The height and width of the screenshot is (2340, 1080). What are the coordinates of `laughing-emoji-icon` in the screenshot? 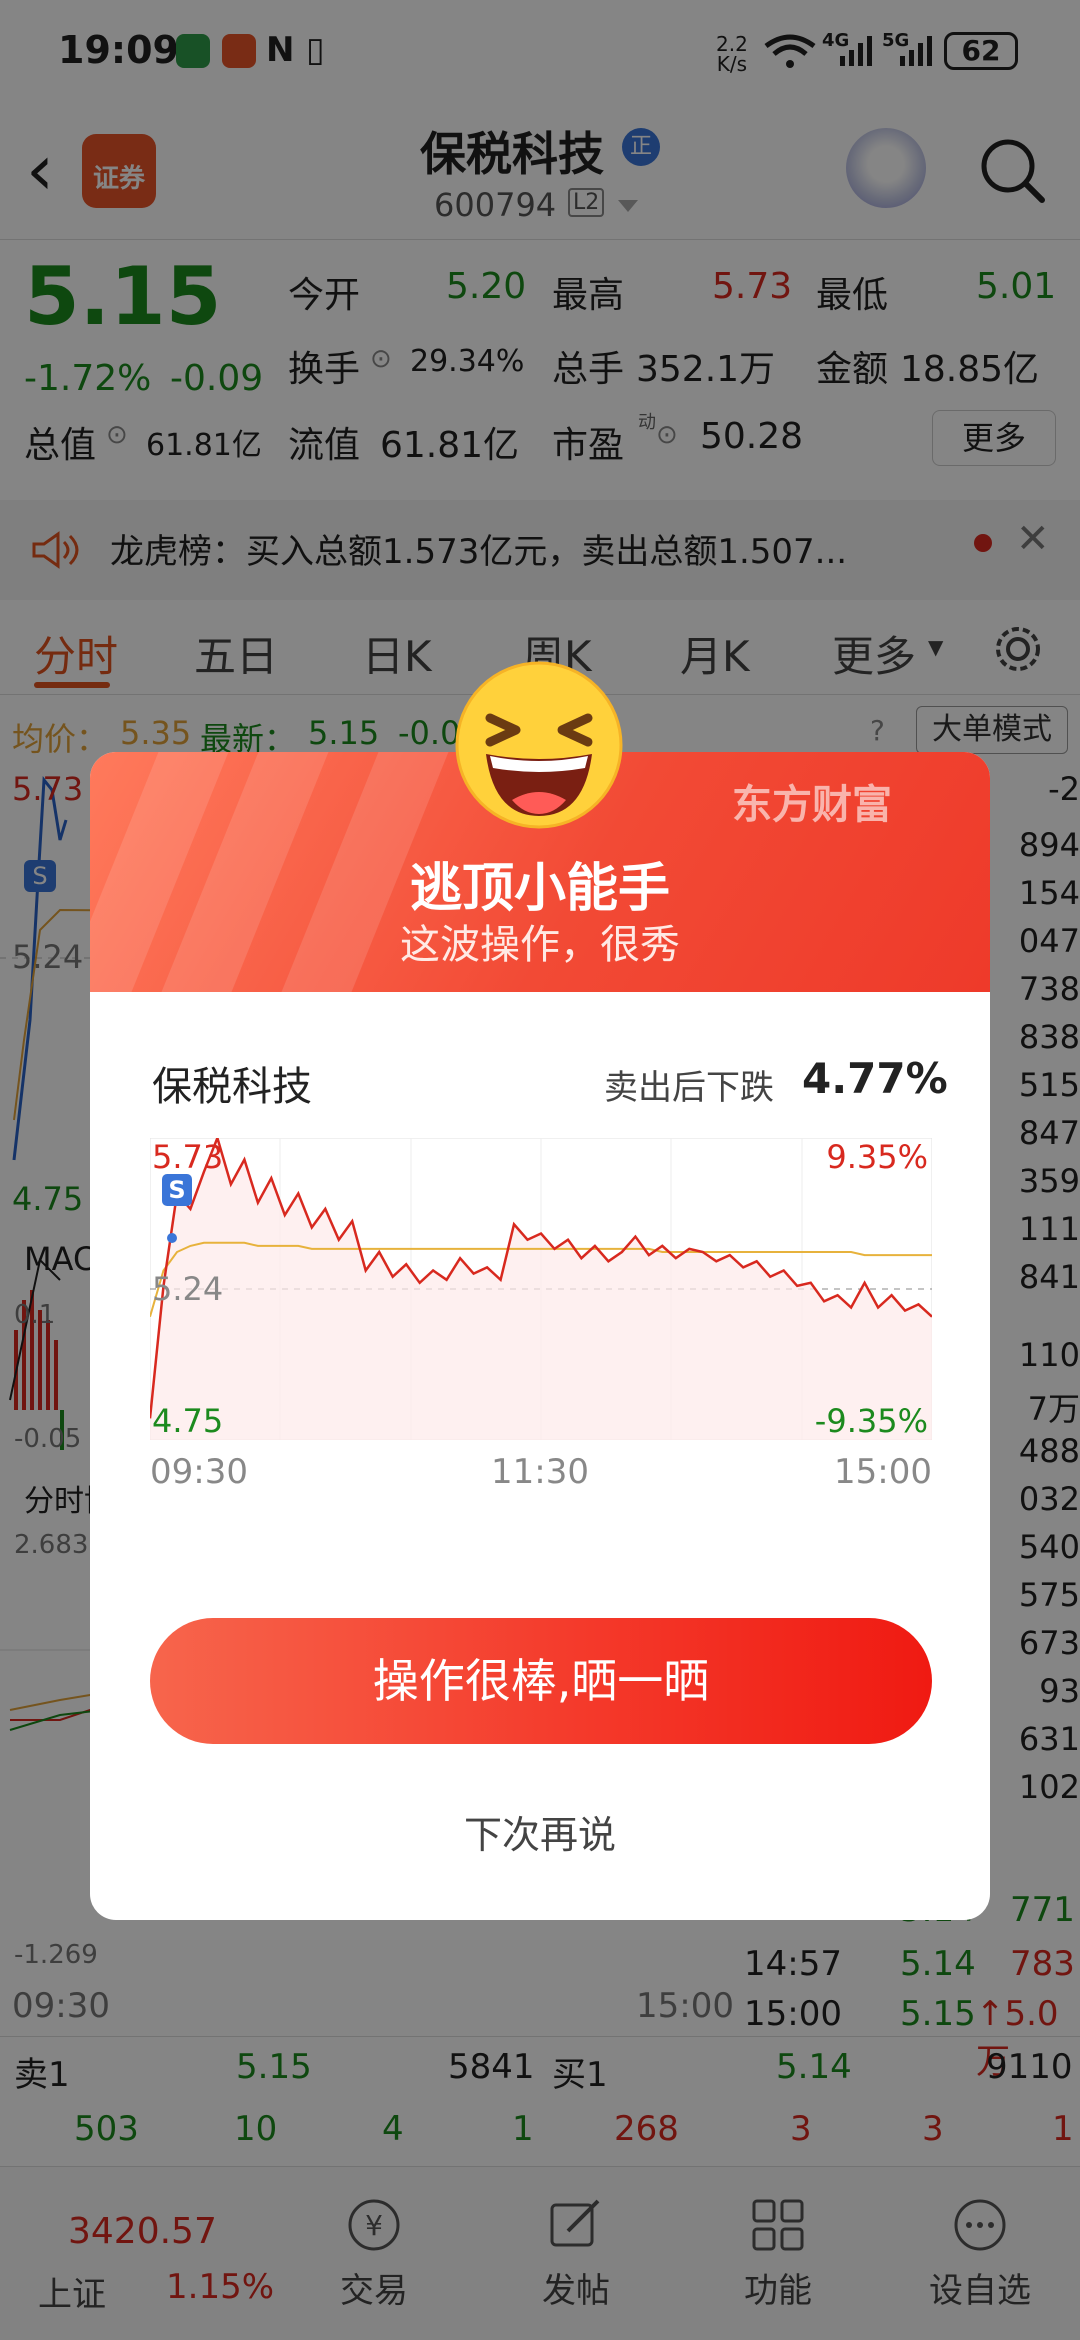 It's located at (539, 745).